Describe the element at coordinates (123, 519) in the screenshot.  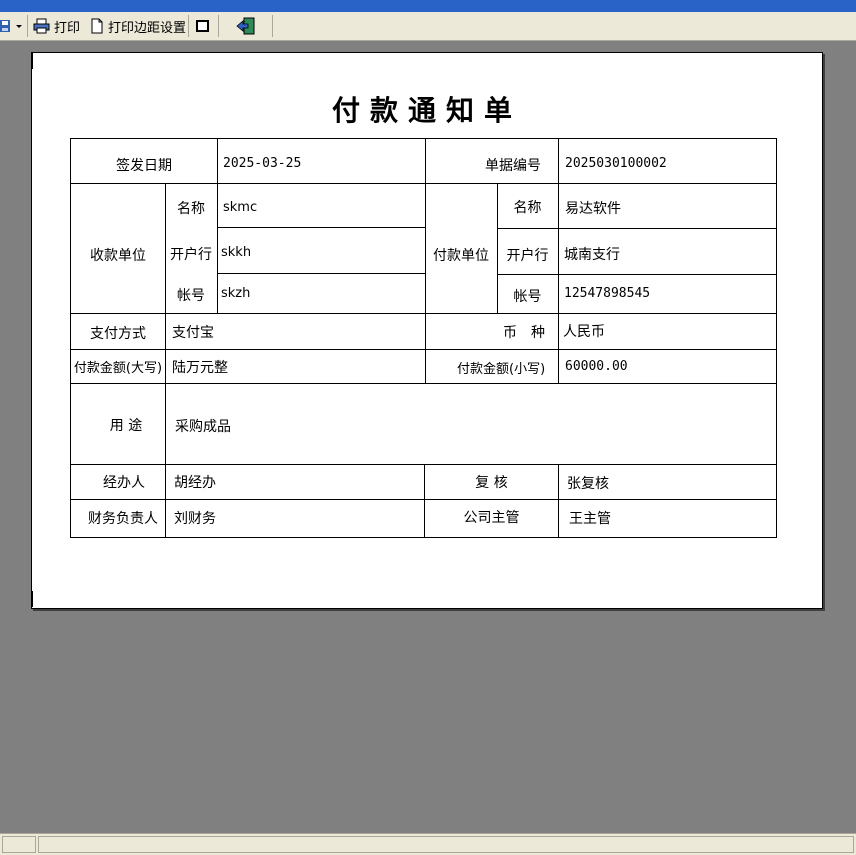
I see `finance-label: 财务负责人` at that location.